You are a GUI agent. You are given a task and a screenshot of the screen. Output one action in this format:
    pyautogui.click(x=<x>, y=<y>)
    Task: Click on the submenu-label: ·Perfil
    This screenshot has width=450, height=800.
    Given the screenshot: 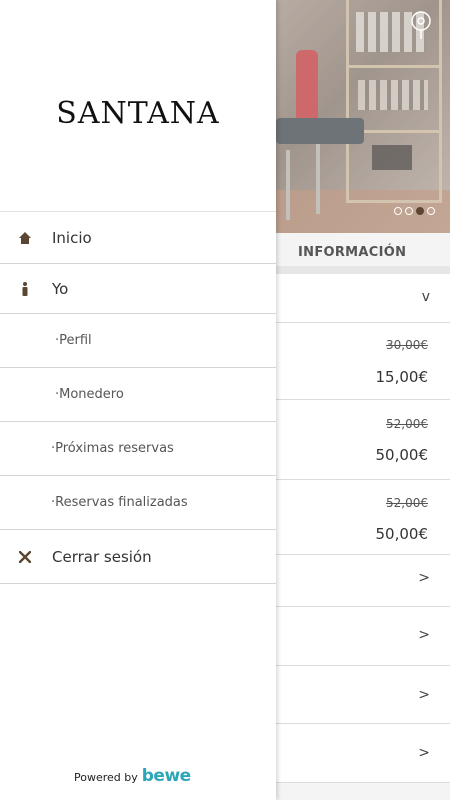 What is the action you would take?
    pyautogui.click(x=73, y=340)
    